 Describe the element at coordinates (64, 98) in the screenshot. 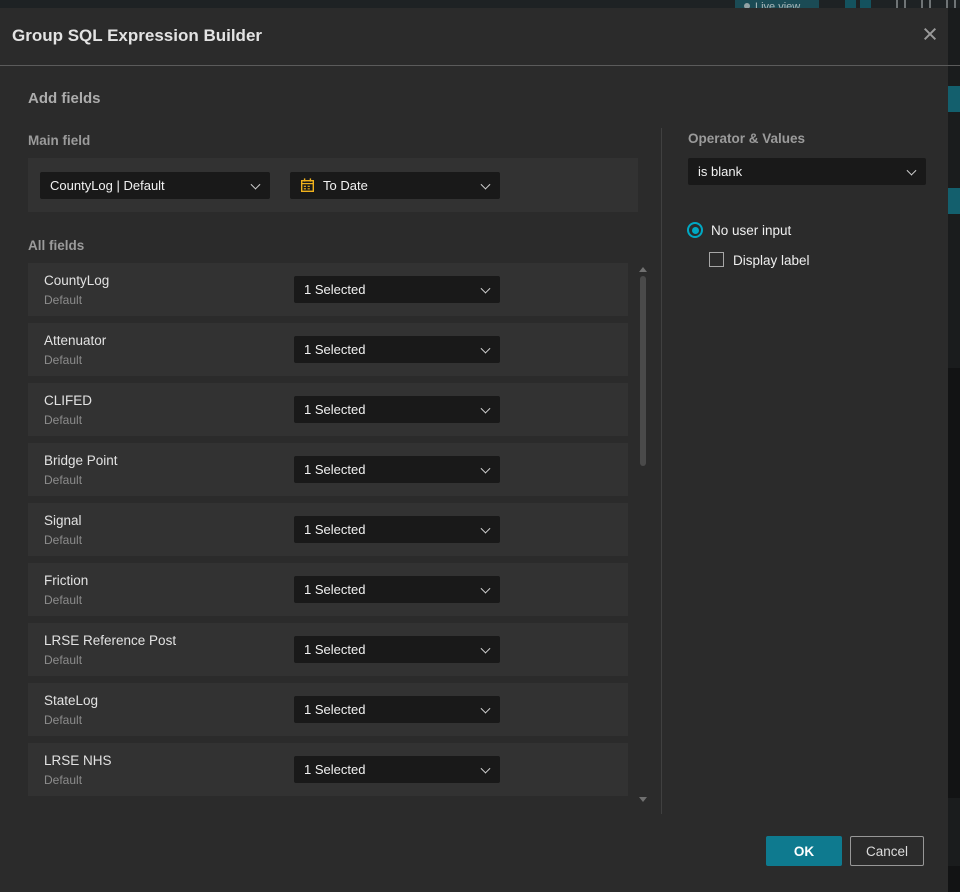

I see `add-fields-heading: Add fields` at that location.